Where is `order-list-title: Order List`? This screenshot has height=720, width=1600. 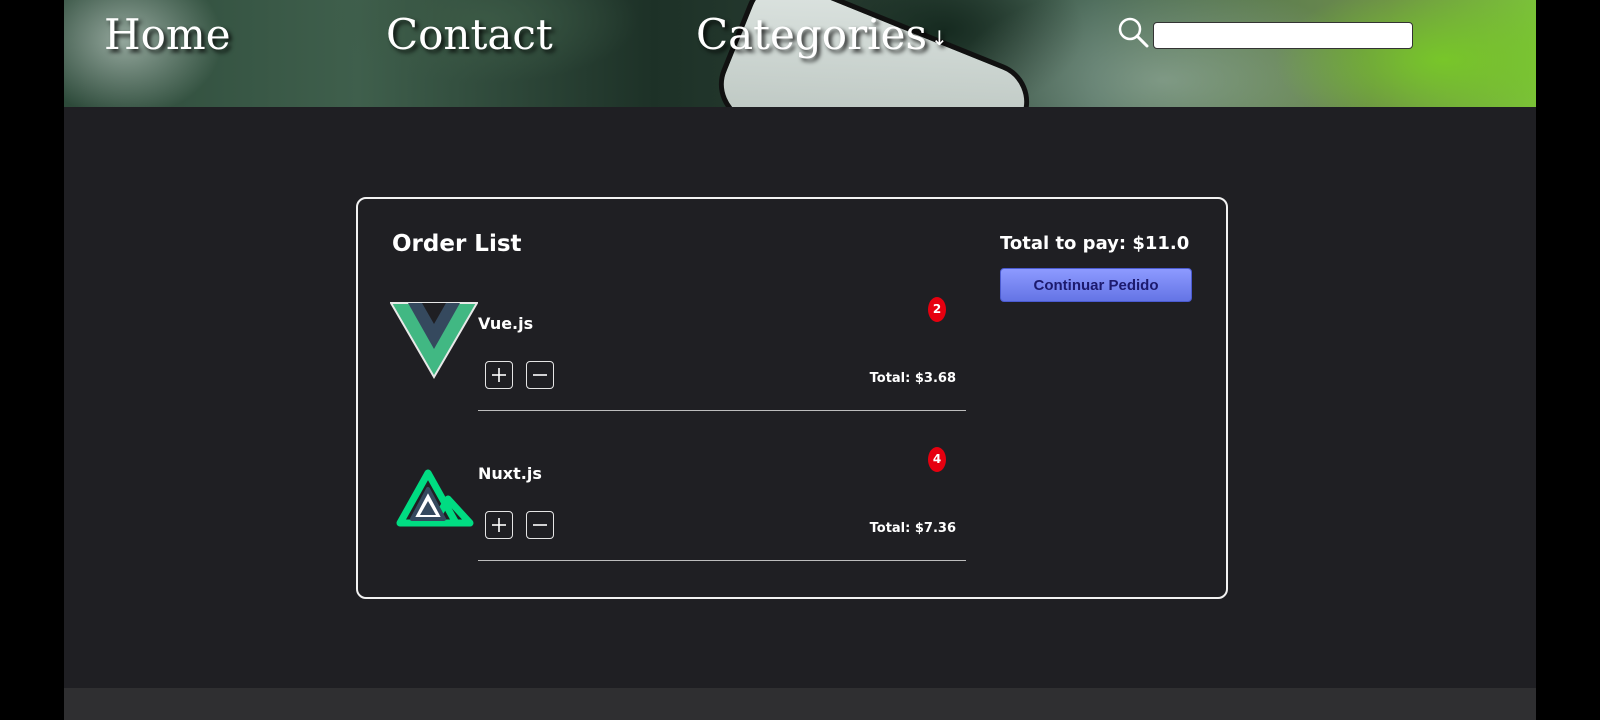 order-list-title: Order List is located at coordinates (457, 244).